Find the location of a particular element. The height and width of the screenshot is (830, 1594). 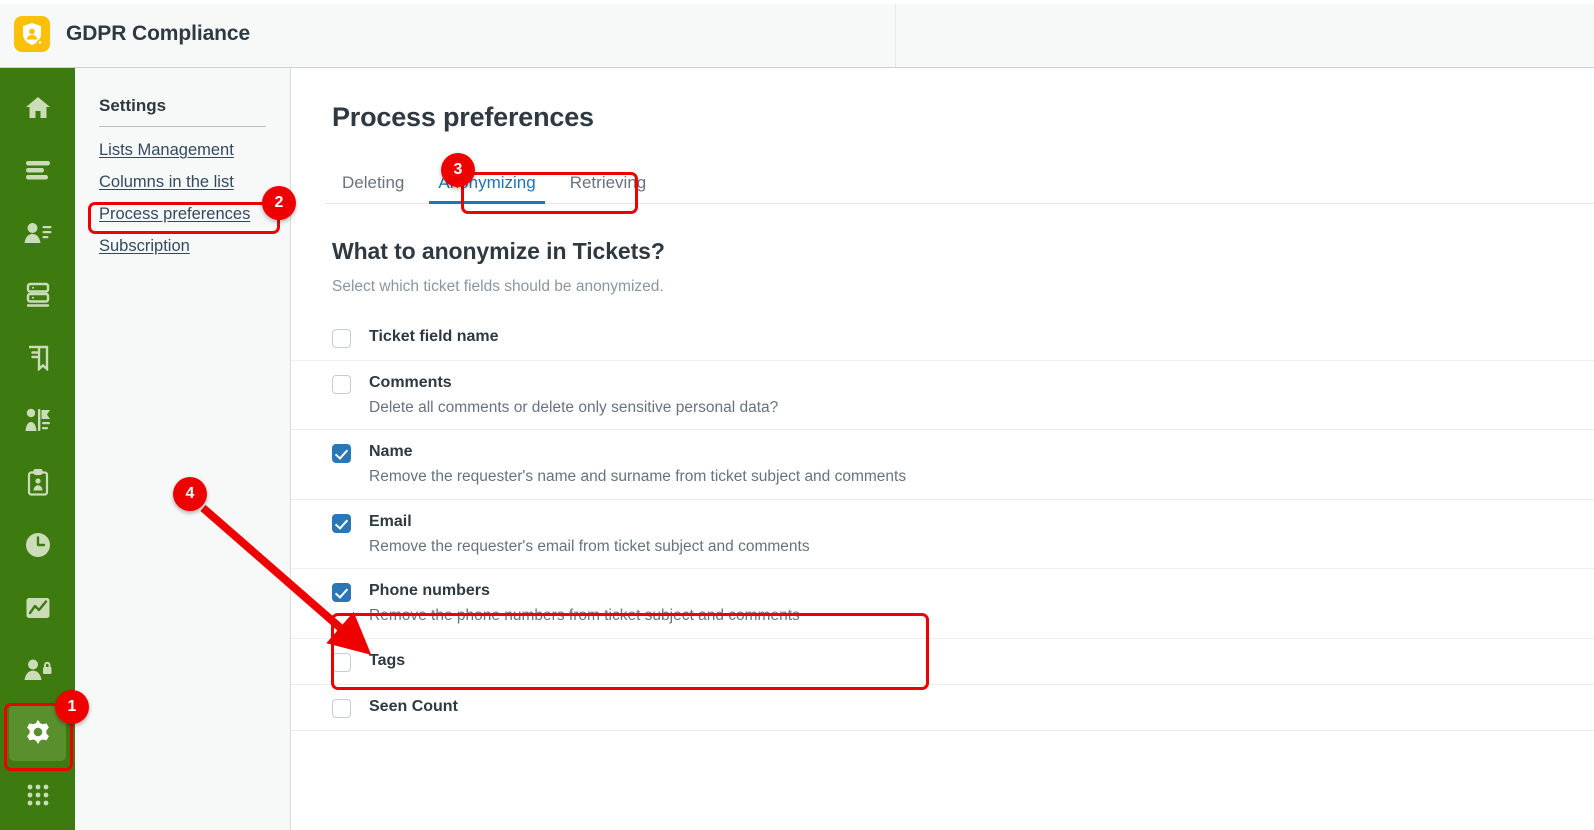

field-text: Tags is located at coordinates (387, 661).